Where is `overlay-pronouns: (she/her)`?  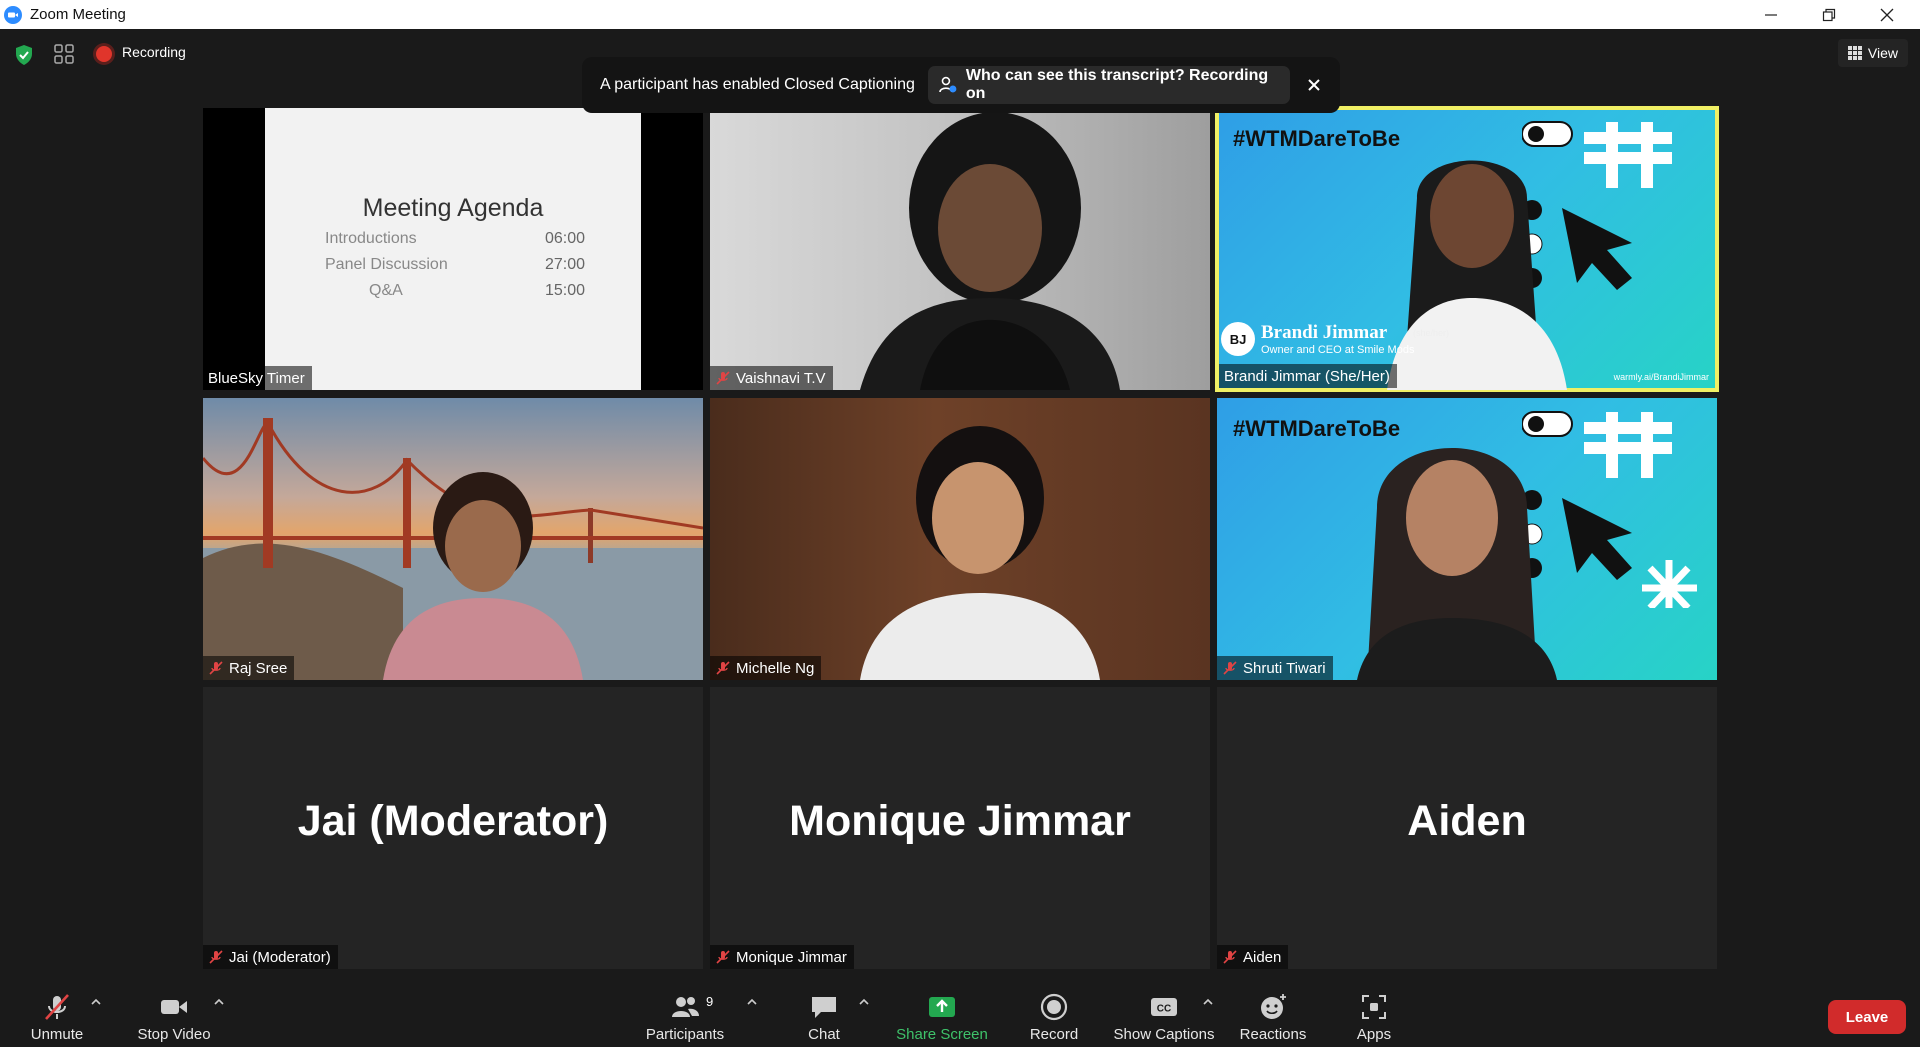
overlay-pronouns: (she/her) is located at coordinates (1431, 333).